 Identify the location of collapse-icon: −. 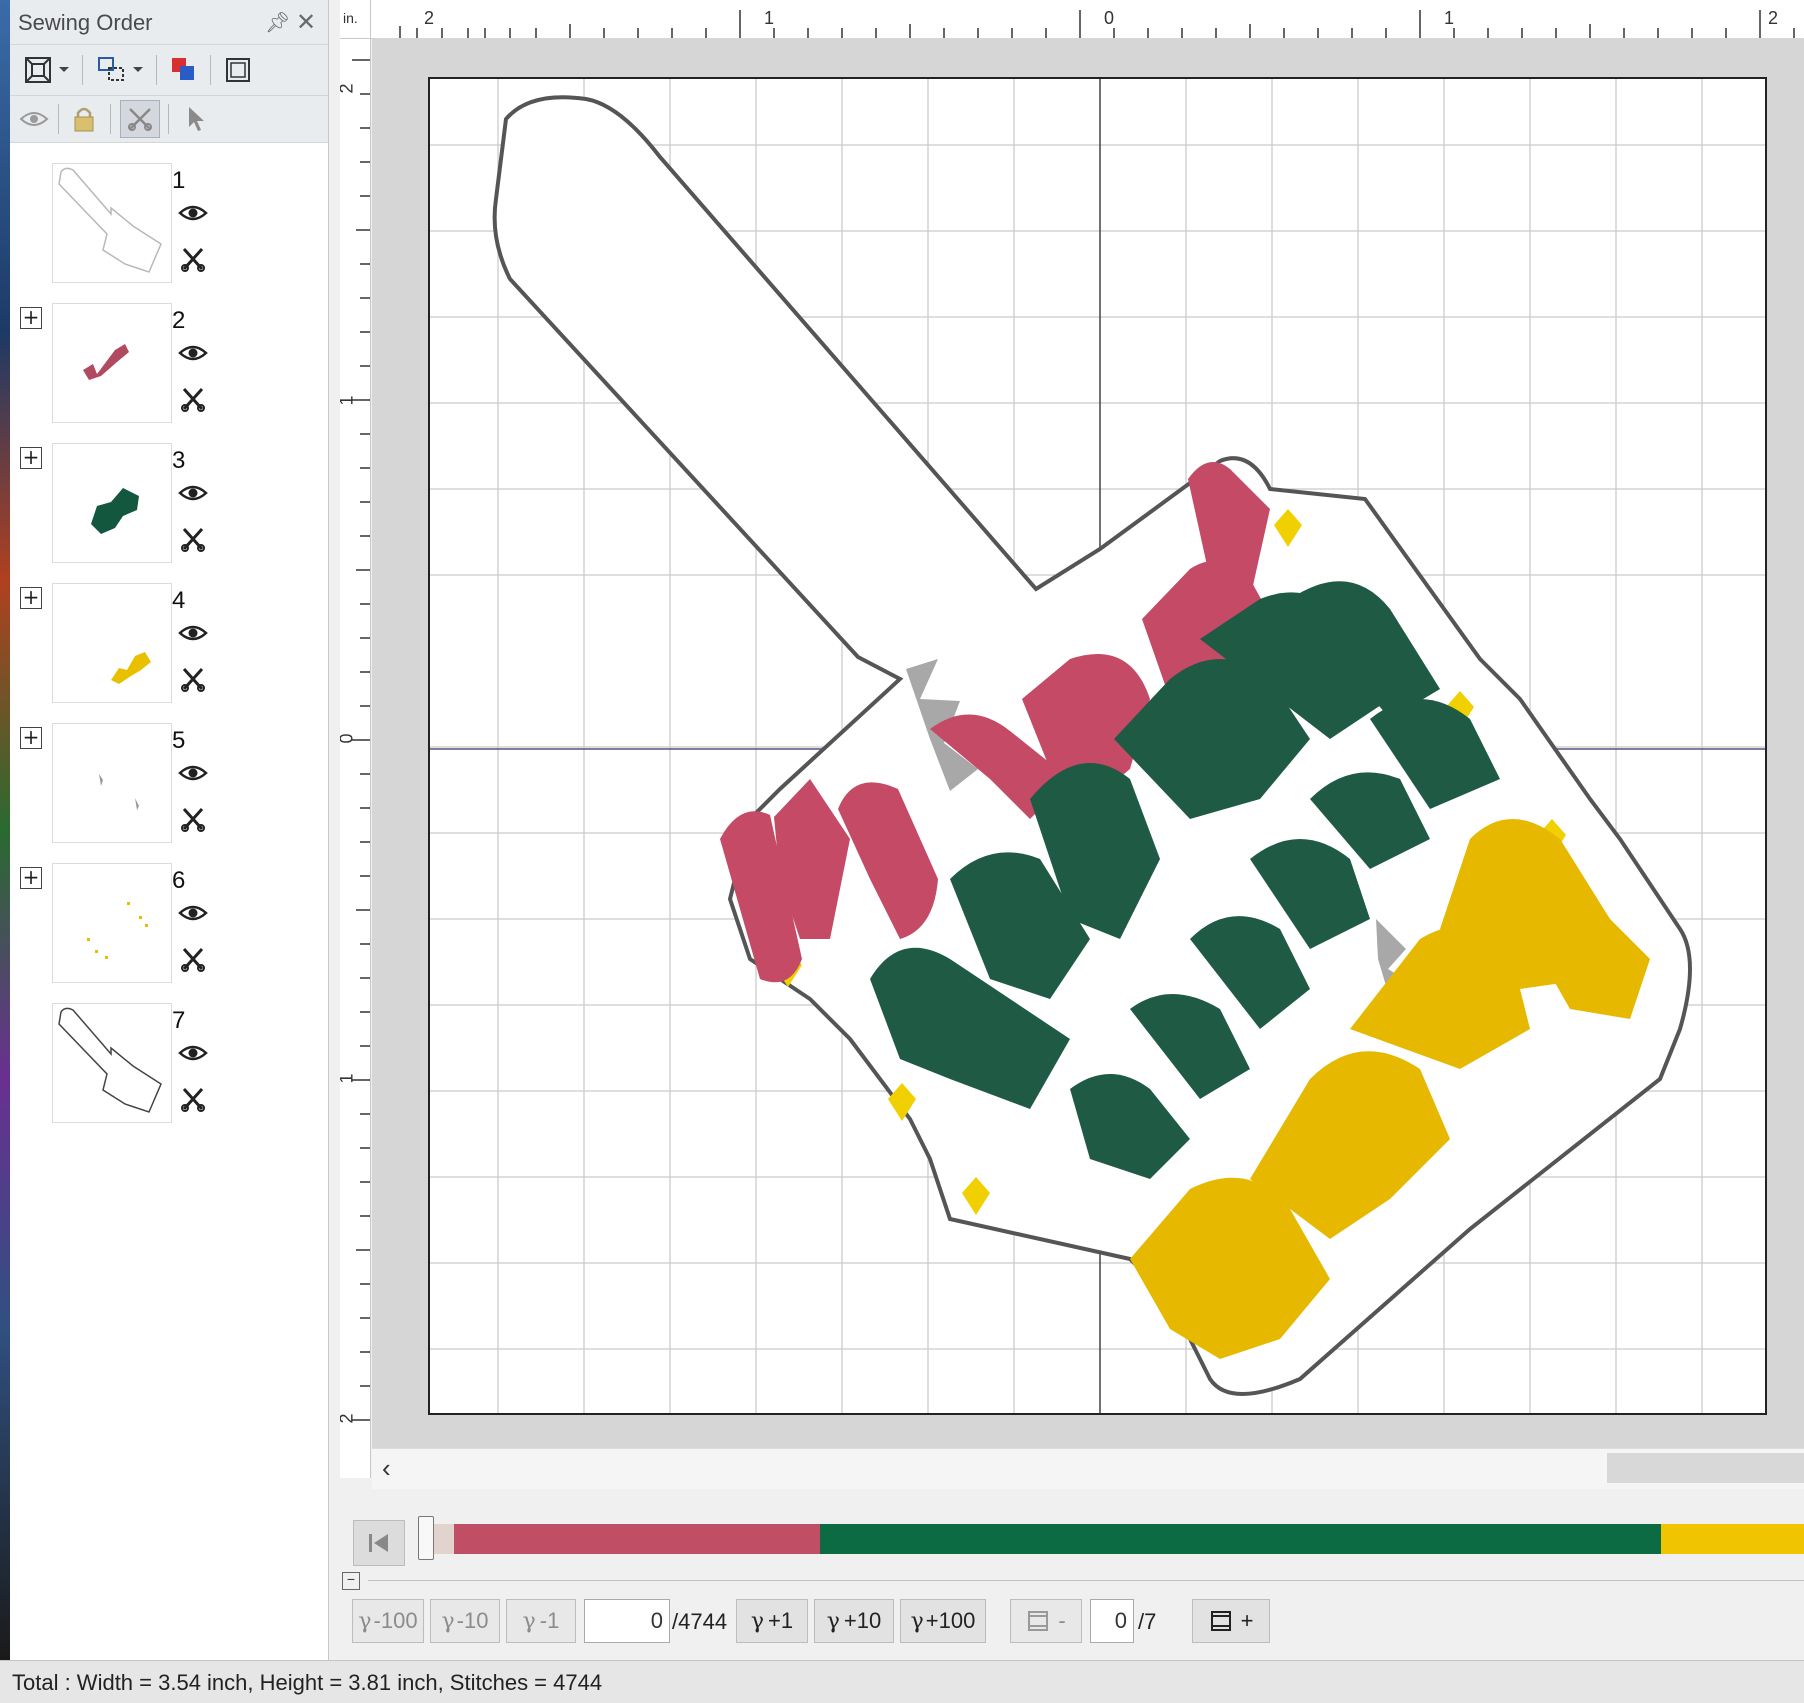
(351, 1581).